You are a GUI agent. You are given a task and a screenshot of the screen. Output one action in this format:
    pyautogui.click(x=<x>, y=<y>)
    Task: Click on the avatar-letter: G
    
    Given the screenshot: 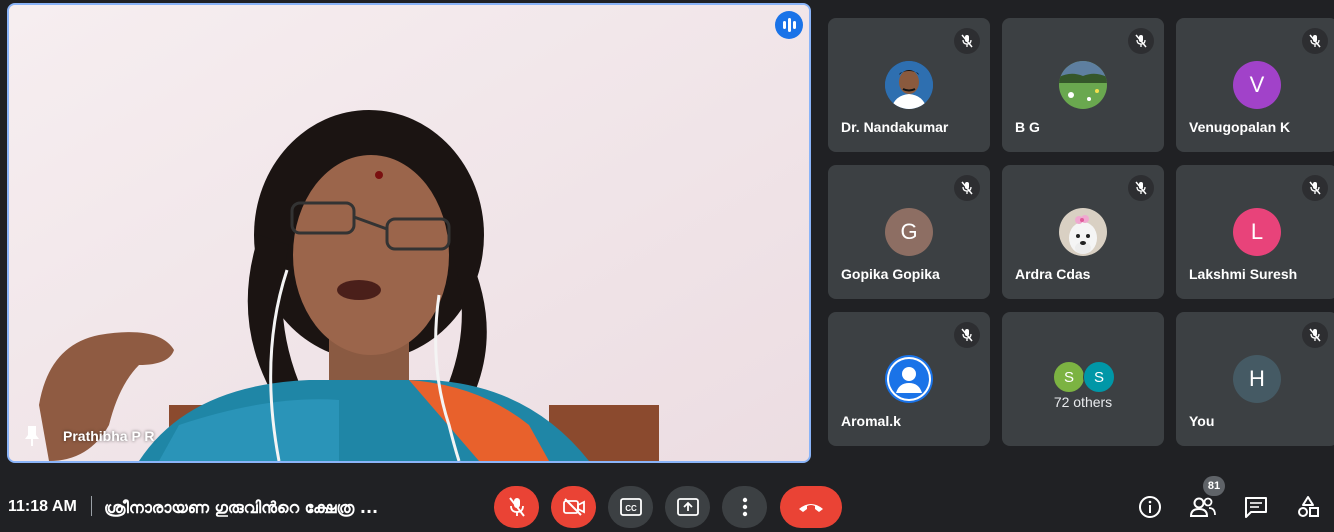 What is the action you would take?
    pyautogui.click(x=909, y=232)
    